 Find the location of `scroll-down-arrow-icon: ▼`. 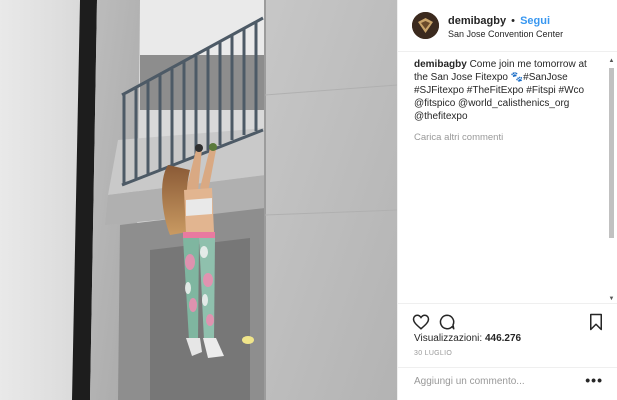

scroll-down-arrow-icon: ▼ is located at coordinates (611, 299).